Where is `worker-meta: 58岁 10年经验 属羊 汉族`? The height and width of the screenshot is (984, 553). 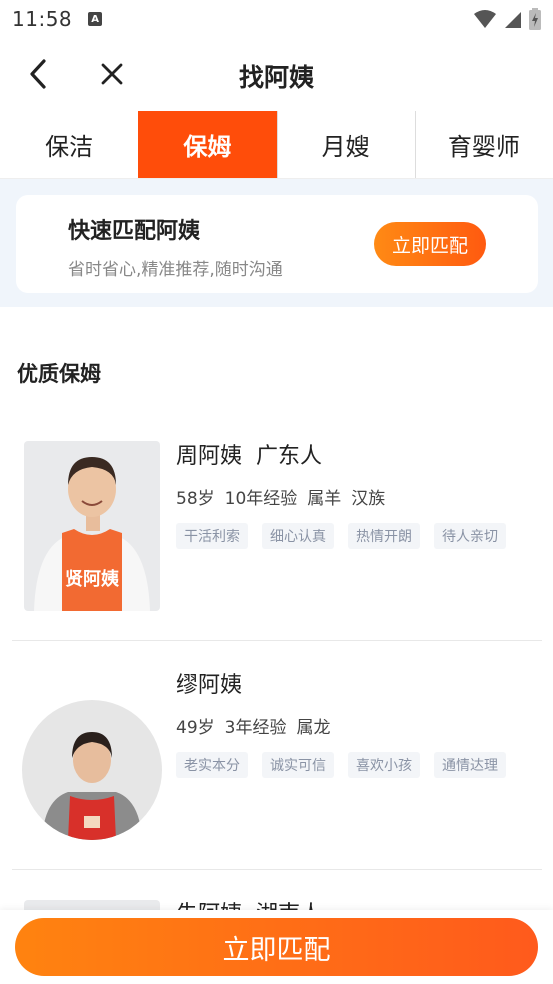
worker-meta: 58岁 10年经验 属羊 汉族 is located at coordinates (341, 496).